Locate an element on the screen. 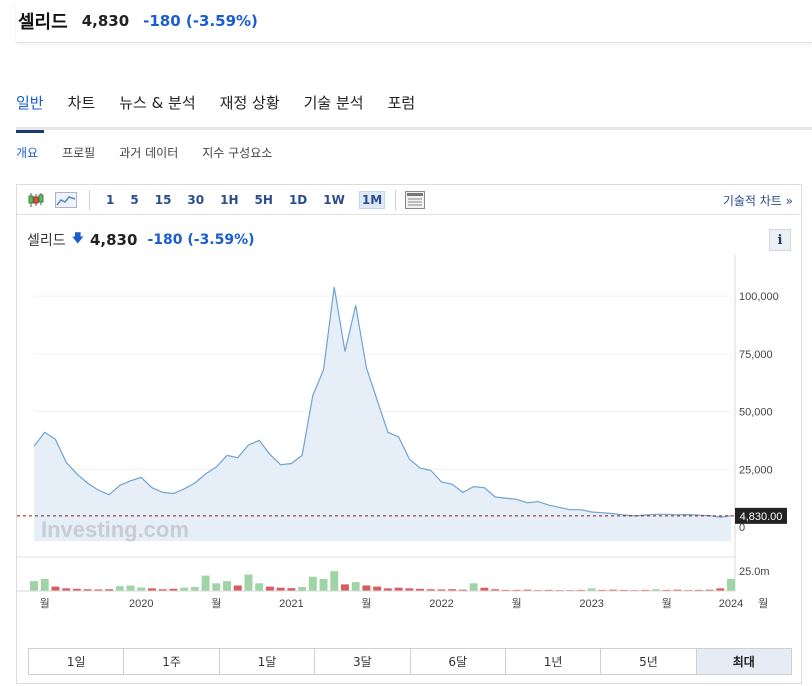  range-selector: 1일 1주 1달 3달 6달 1년 5년 최대 is located at coordinates (410, 661).